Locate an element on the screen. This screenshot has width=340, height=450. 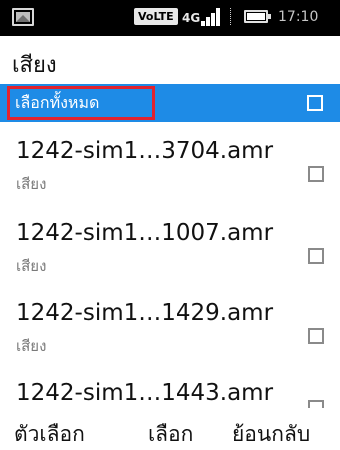
page-title: เสียง is located at coordinates (34, 65).